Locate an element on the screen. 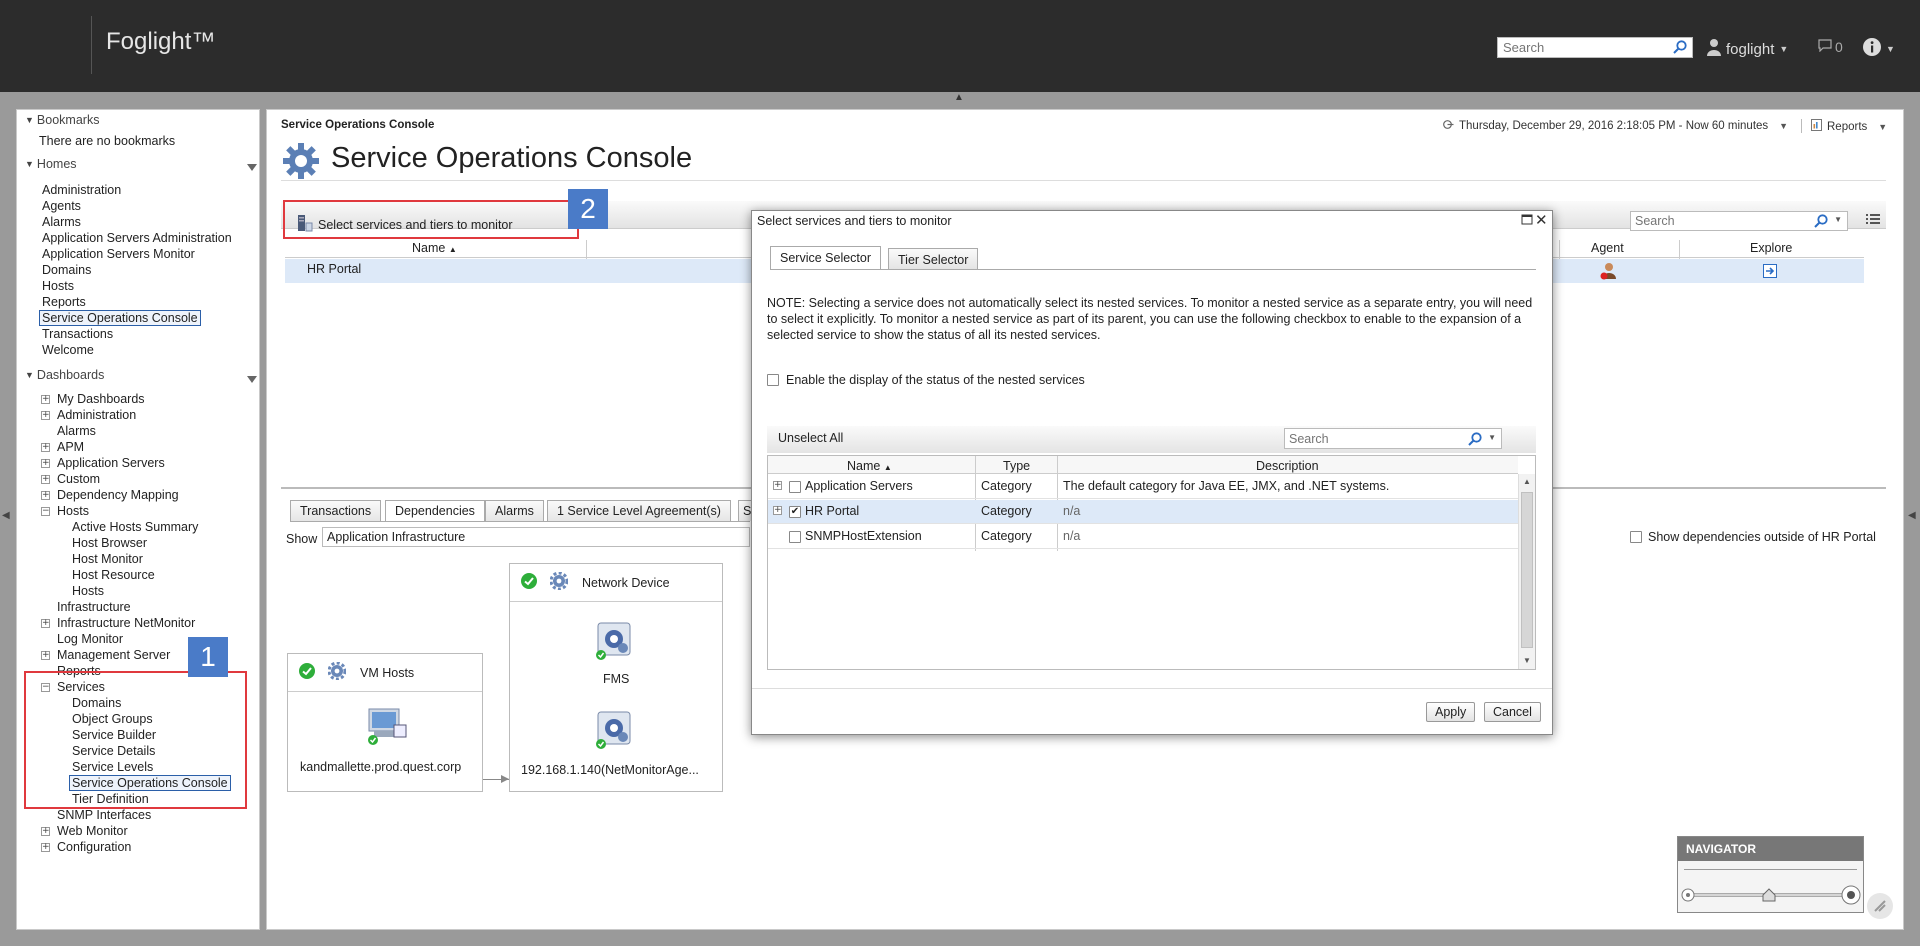 This screenshot has height=946, width=1920. messages-button: 0 is located at coordinates (1830, 47).